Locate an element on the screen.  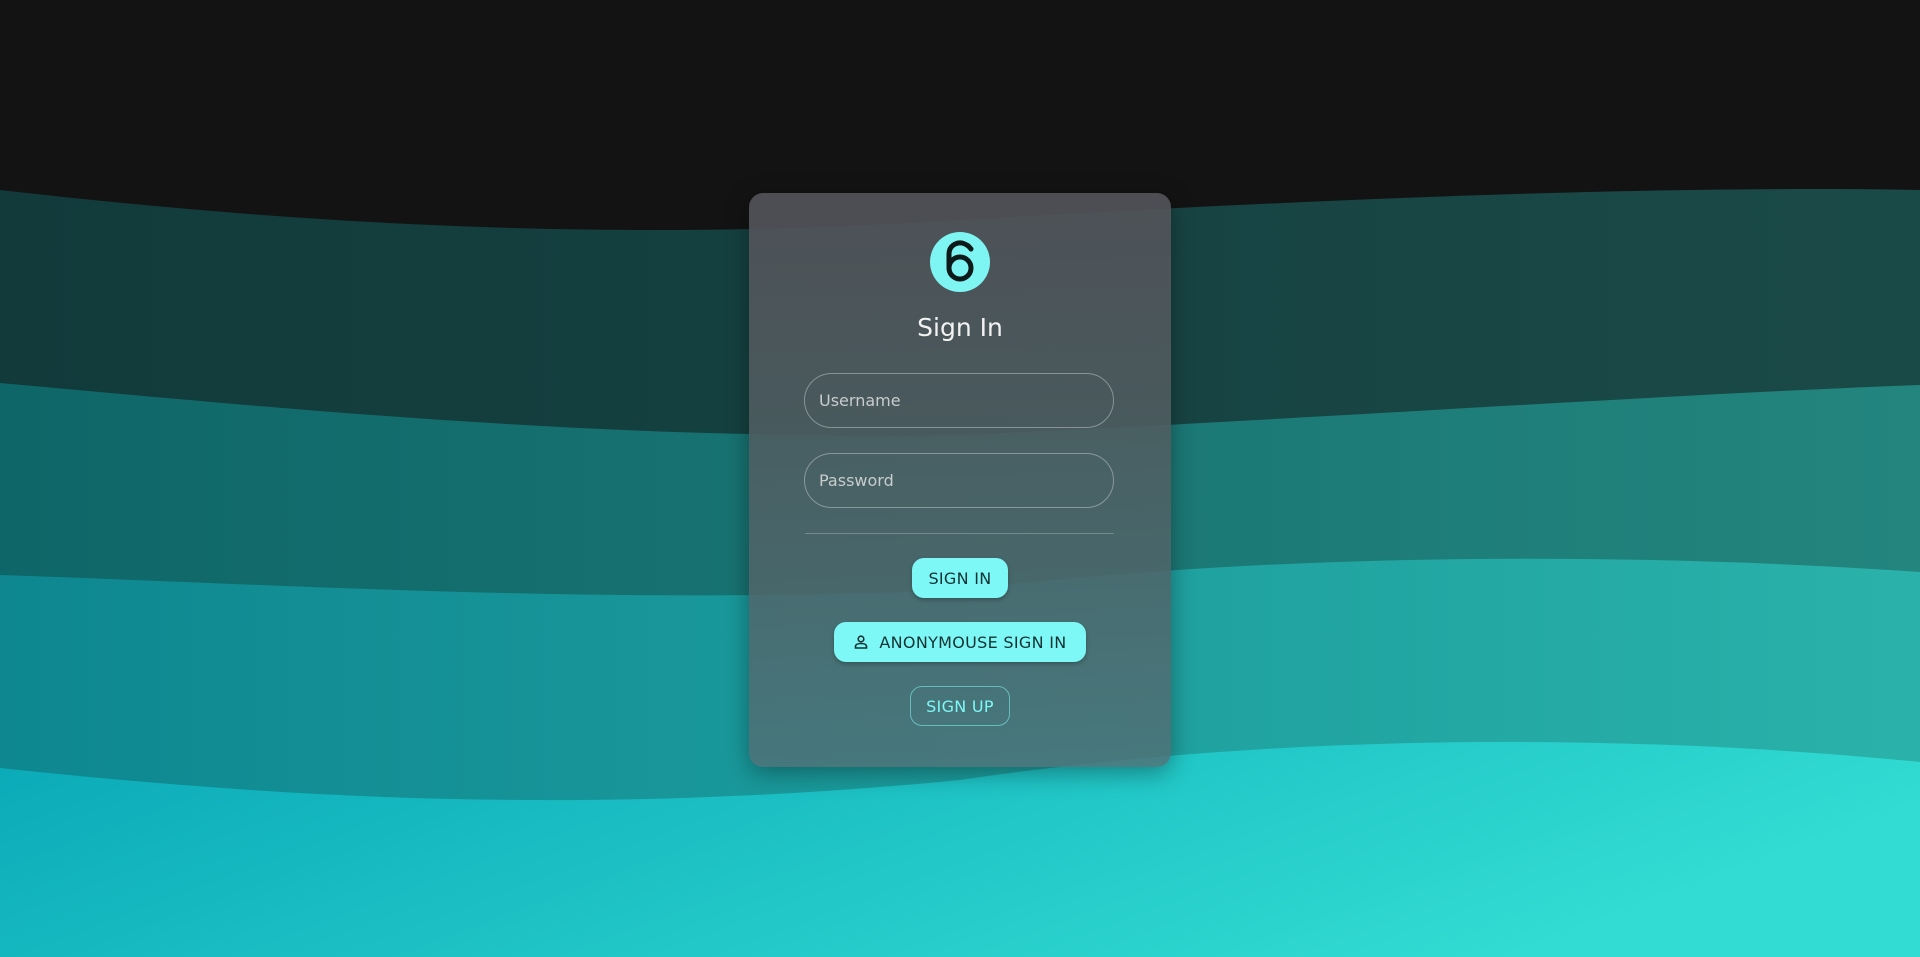
anonymous-sign-in-label: ANONYMOUSE SIGN IN is located at coordinates (973, 642).